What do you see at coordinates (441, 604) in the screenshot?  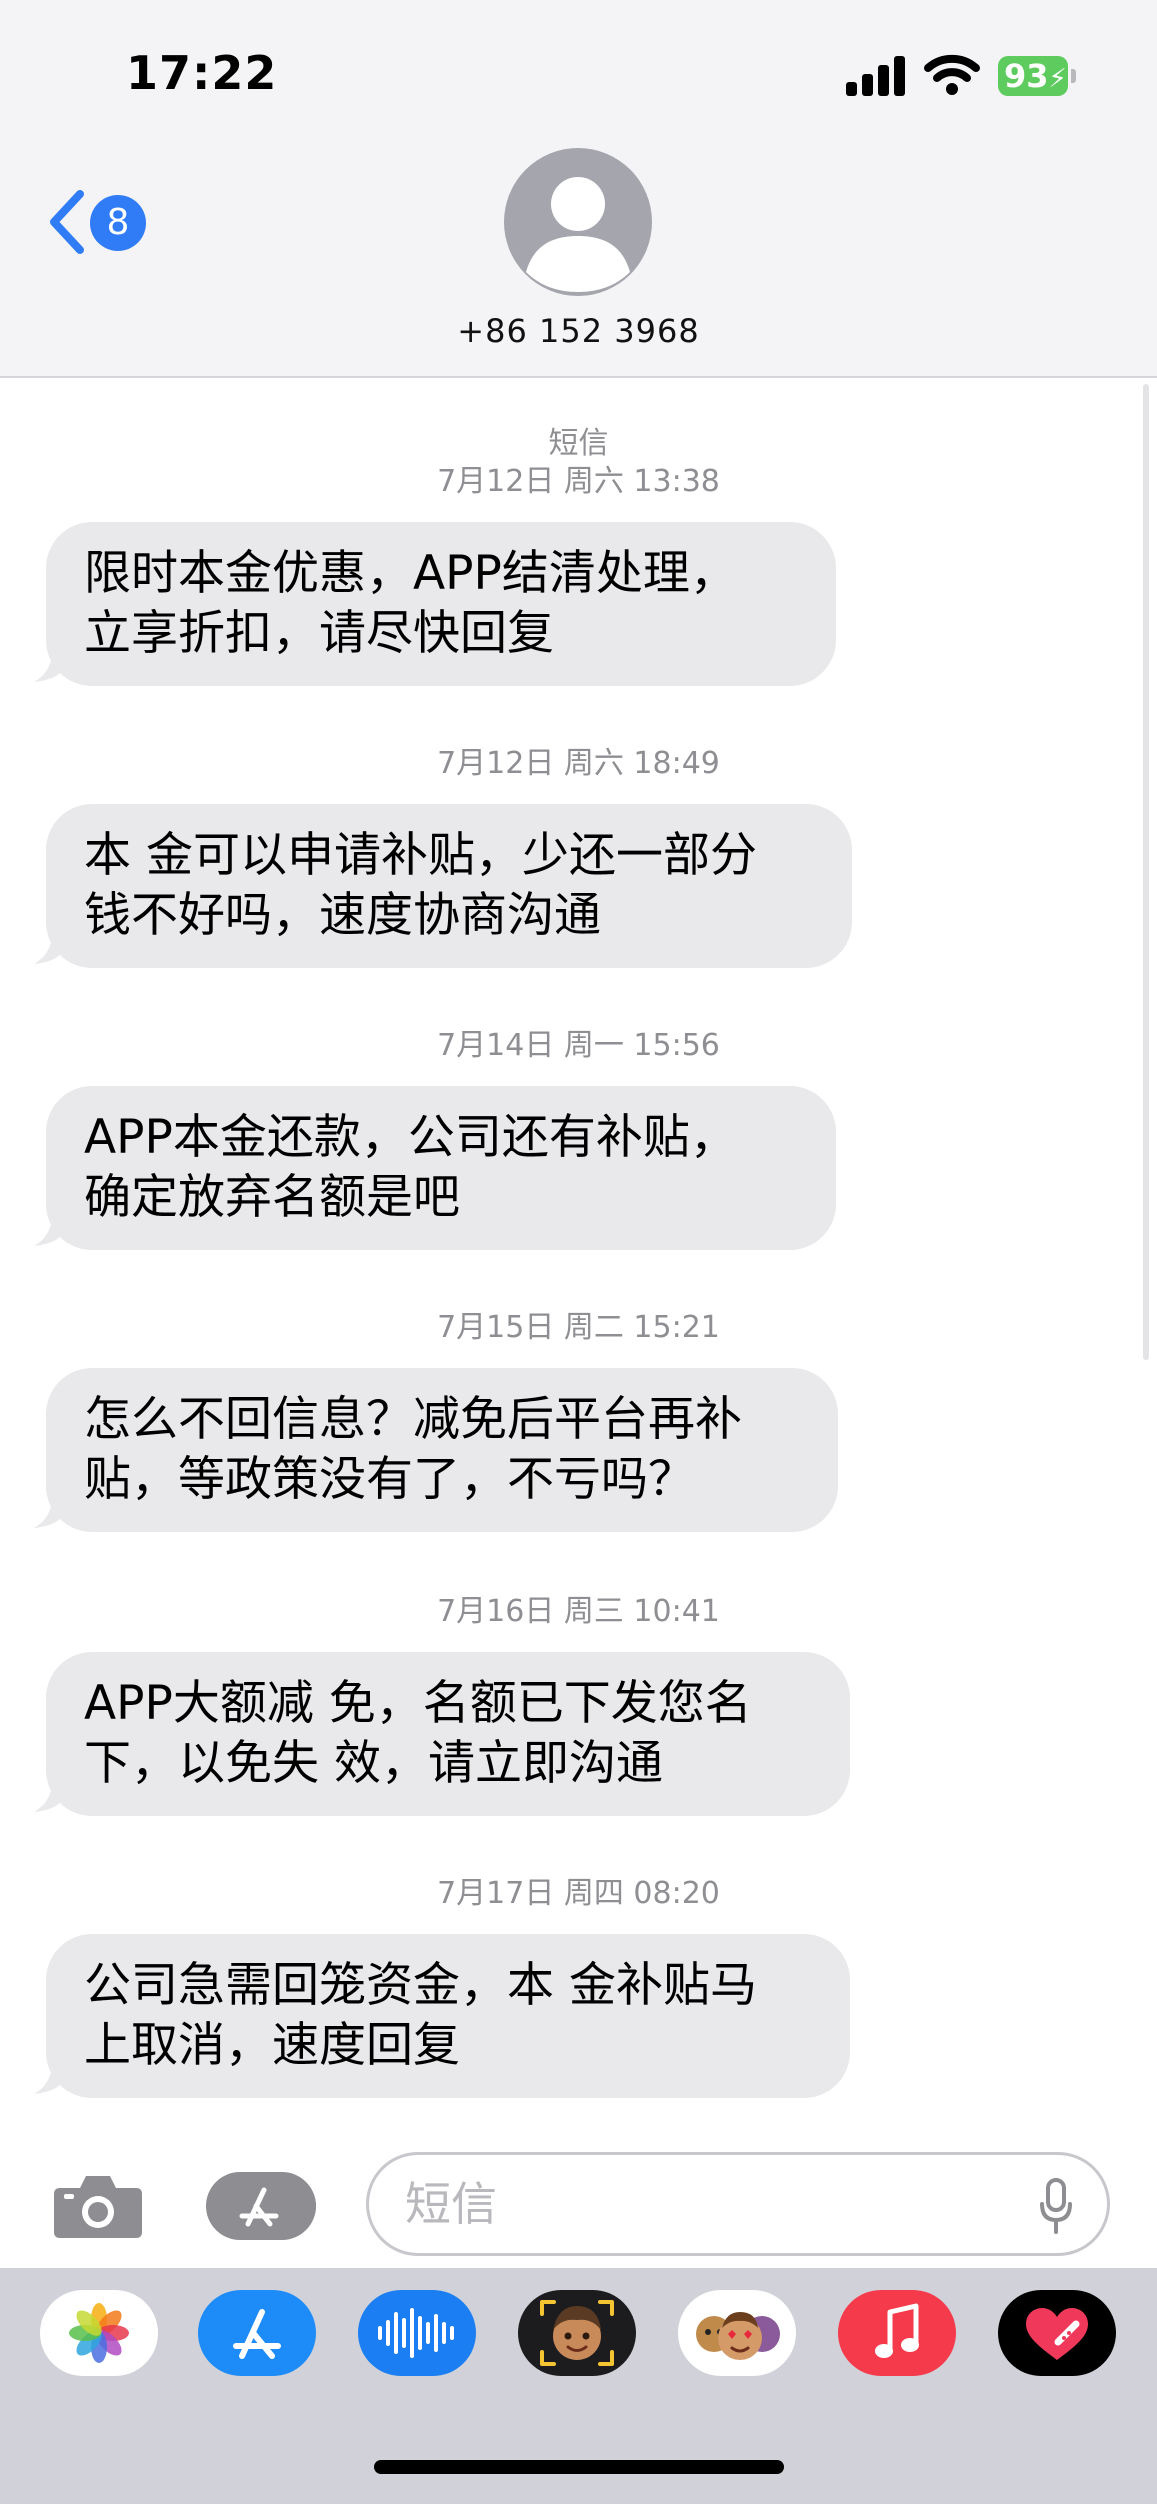 I see `message-bubble: 限时本金优惠，APP结清处理， 立享折扣，请尽快回复` at bounding box center [441, 604].